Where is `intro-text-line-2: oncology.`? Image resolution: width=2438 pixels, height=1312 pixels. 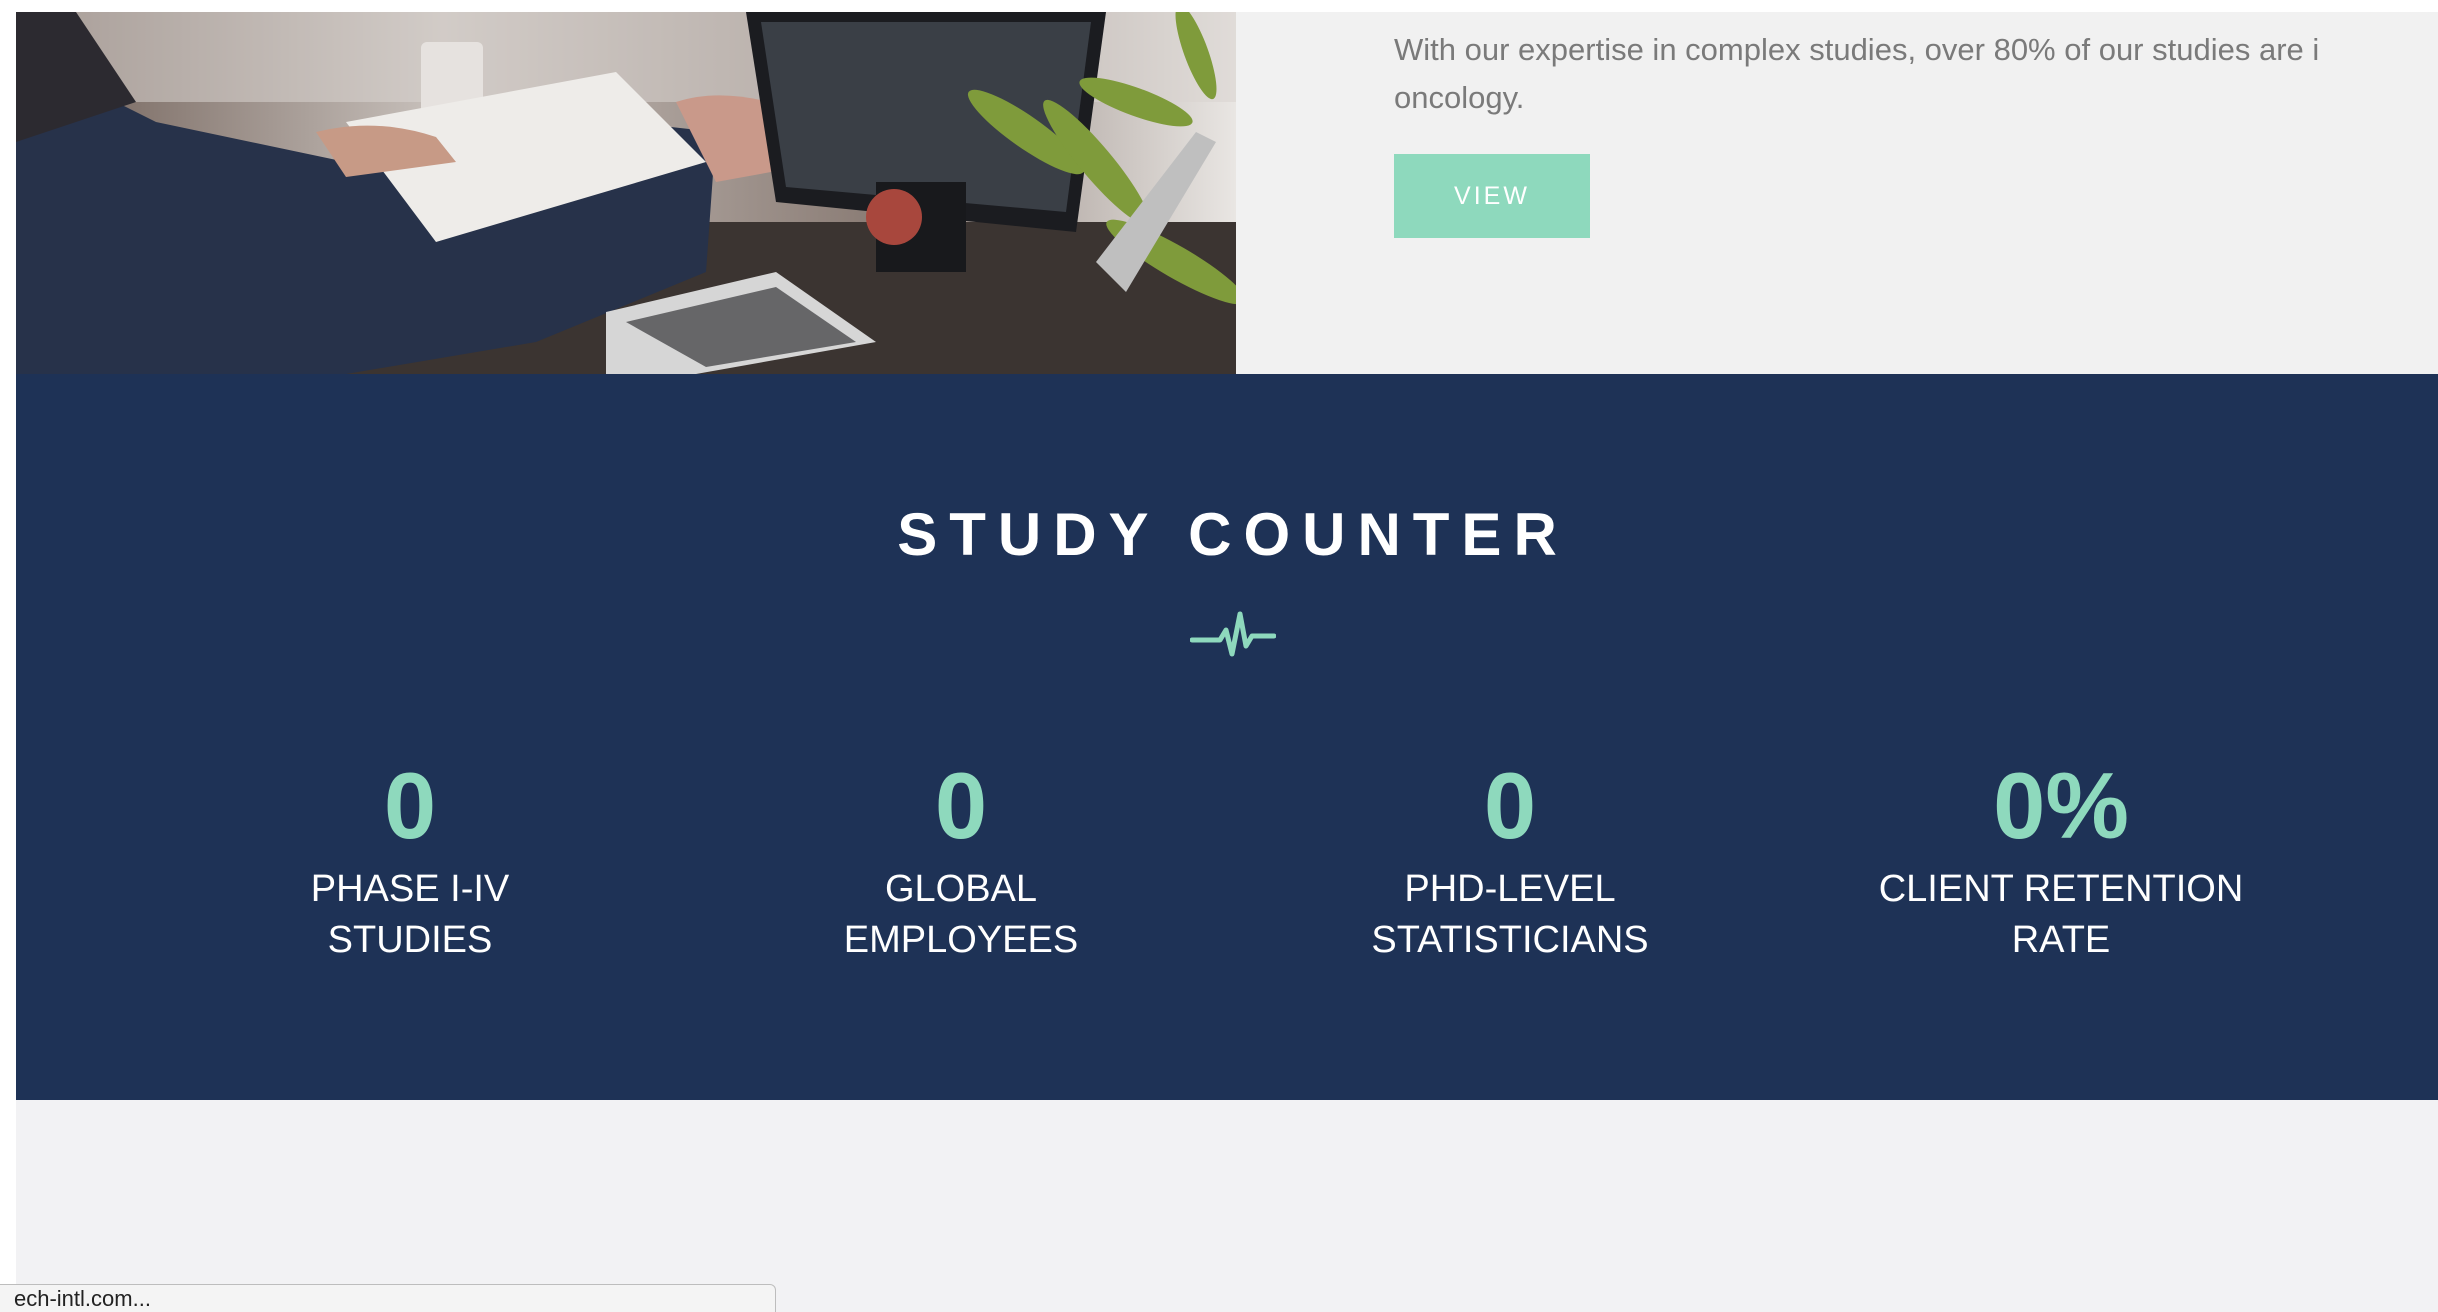 intro-text-line-2: oncology. is located at coordinates (1459, 97).